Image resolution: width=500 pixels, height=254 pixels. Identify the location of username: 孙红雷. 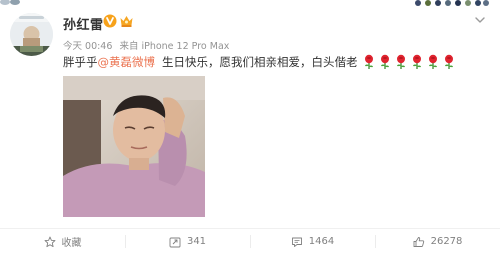
(83, 23).